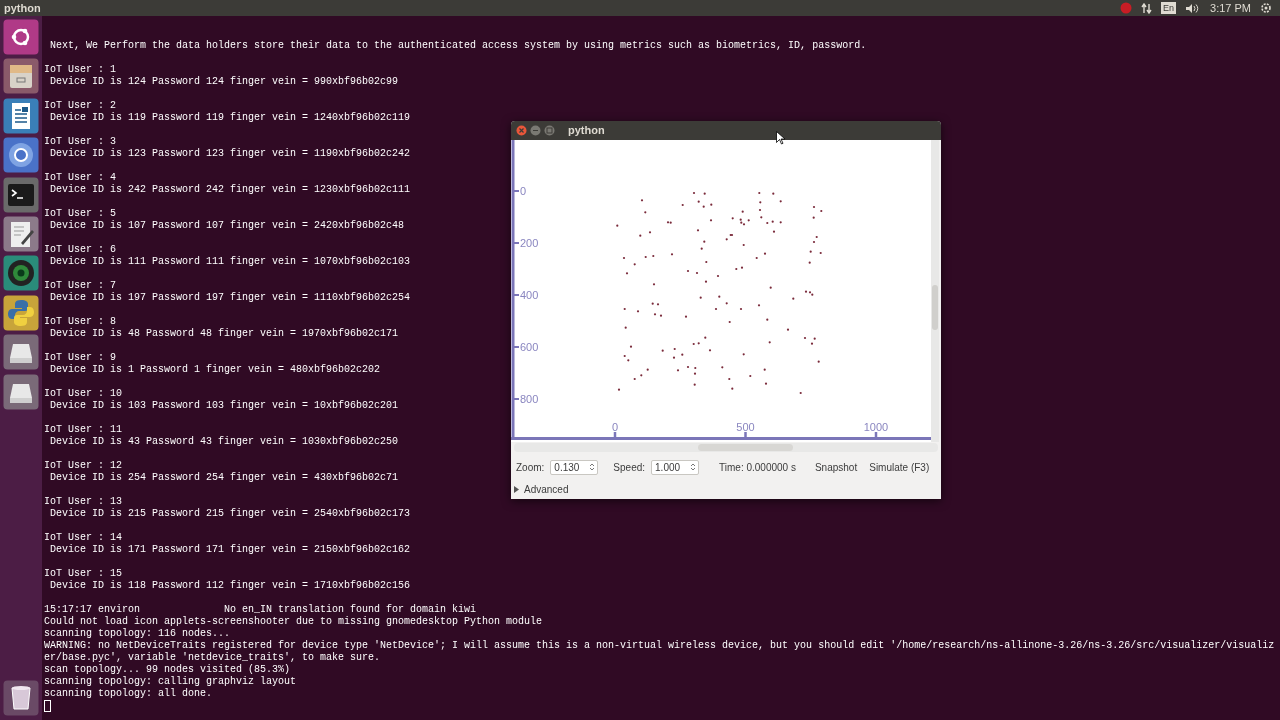 The width and height of the screenshot is (1280, 720). I want to click on axis-label: 400, so click(529, 295).